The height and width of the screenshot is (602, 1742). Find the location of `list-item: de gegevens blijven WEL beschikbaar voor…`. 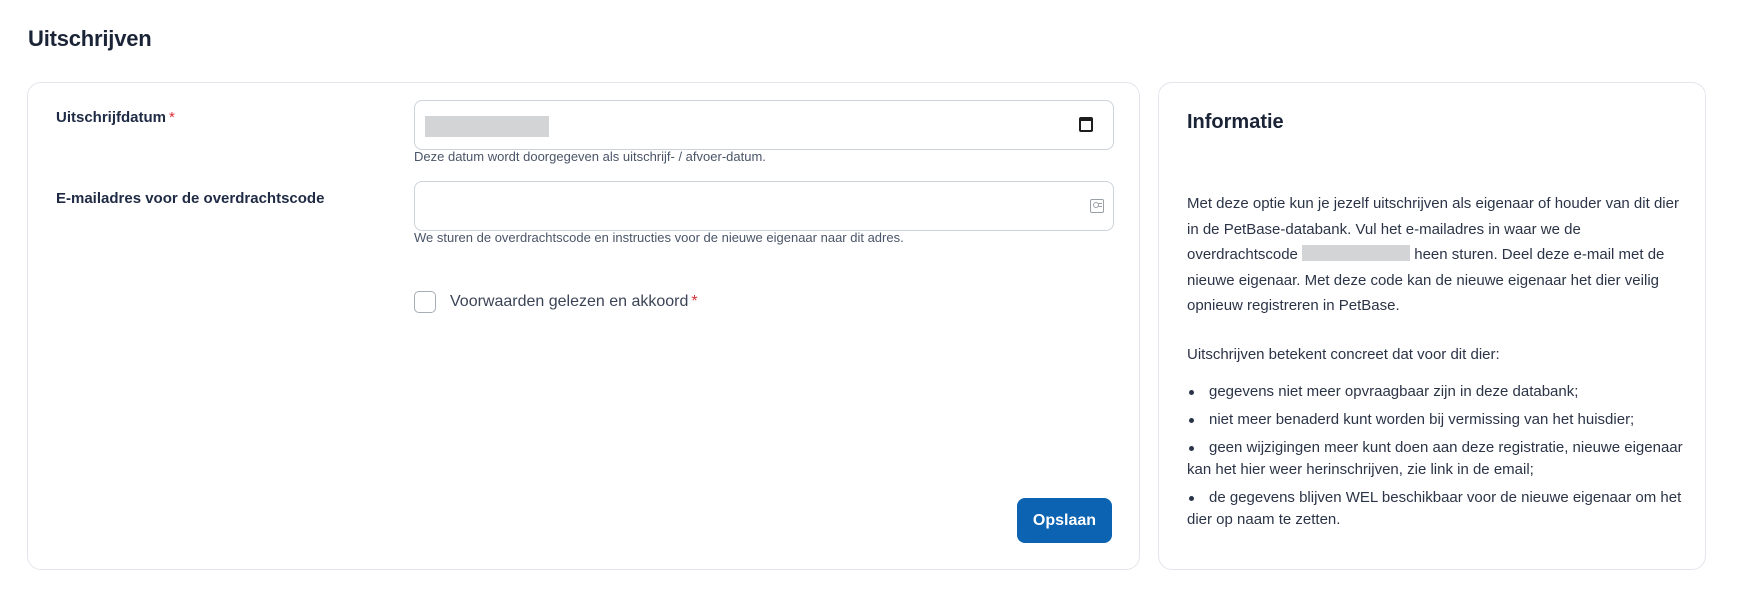

list-item: de gegevens blijven WEL beschikbaar voor… is located at coordinates (1437, 509).